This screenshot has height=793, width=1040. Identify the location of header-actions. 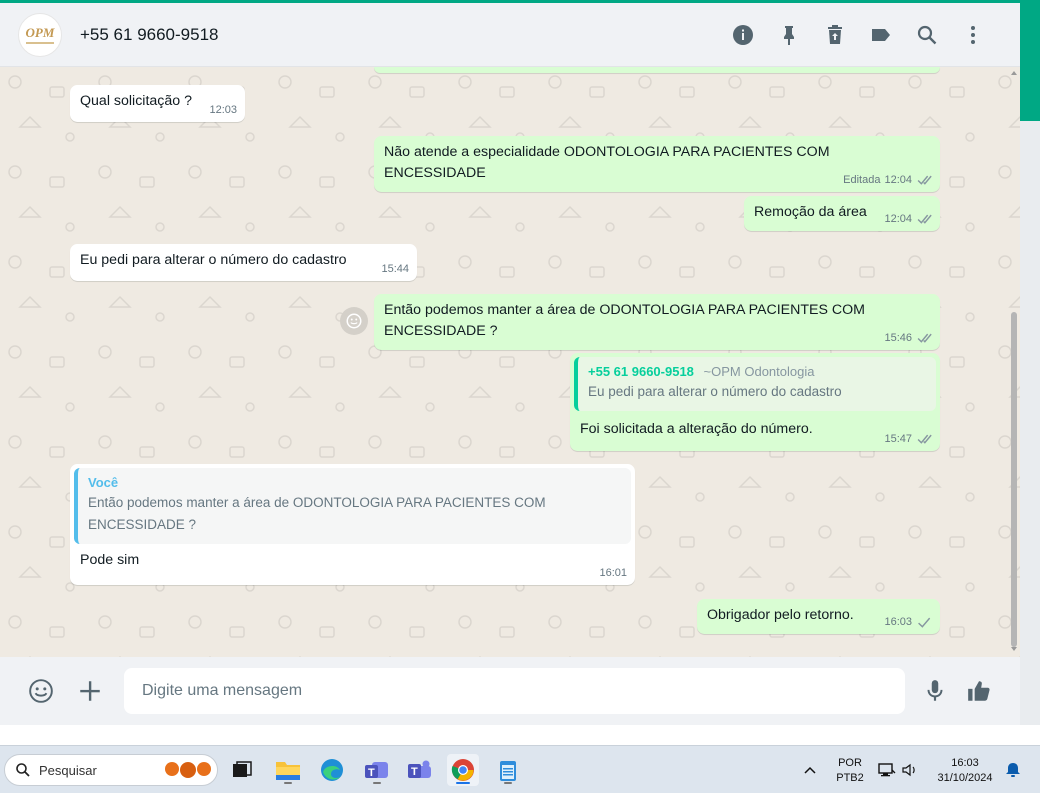
(858, 35).